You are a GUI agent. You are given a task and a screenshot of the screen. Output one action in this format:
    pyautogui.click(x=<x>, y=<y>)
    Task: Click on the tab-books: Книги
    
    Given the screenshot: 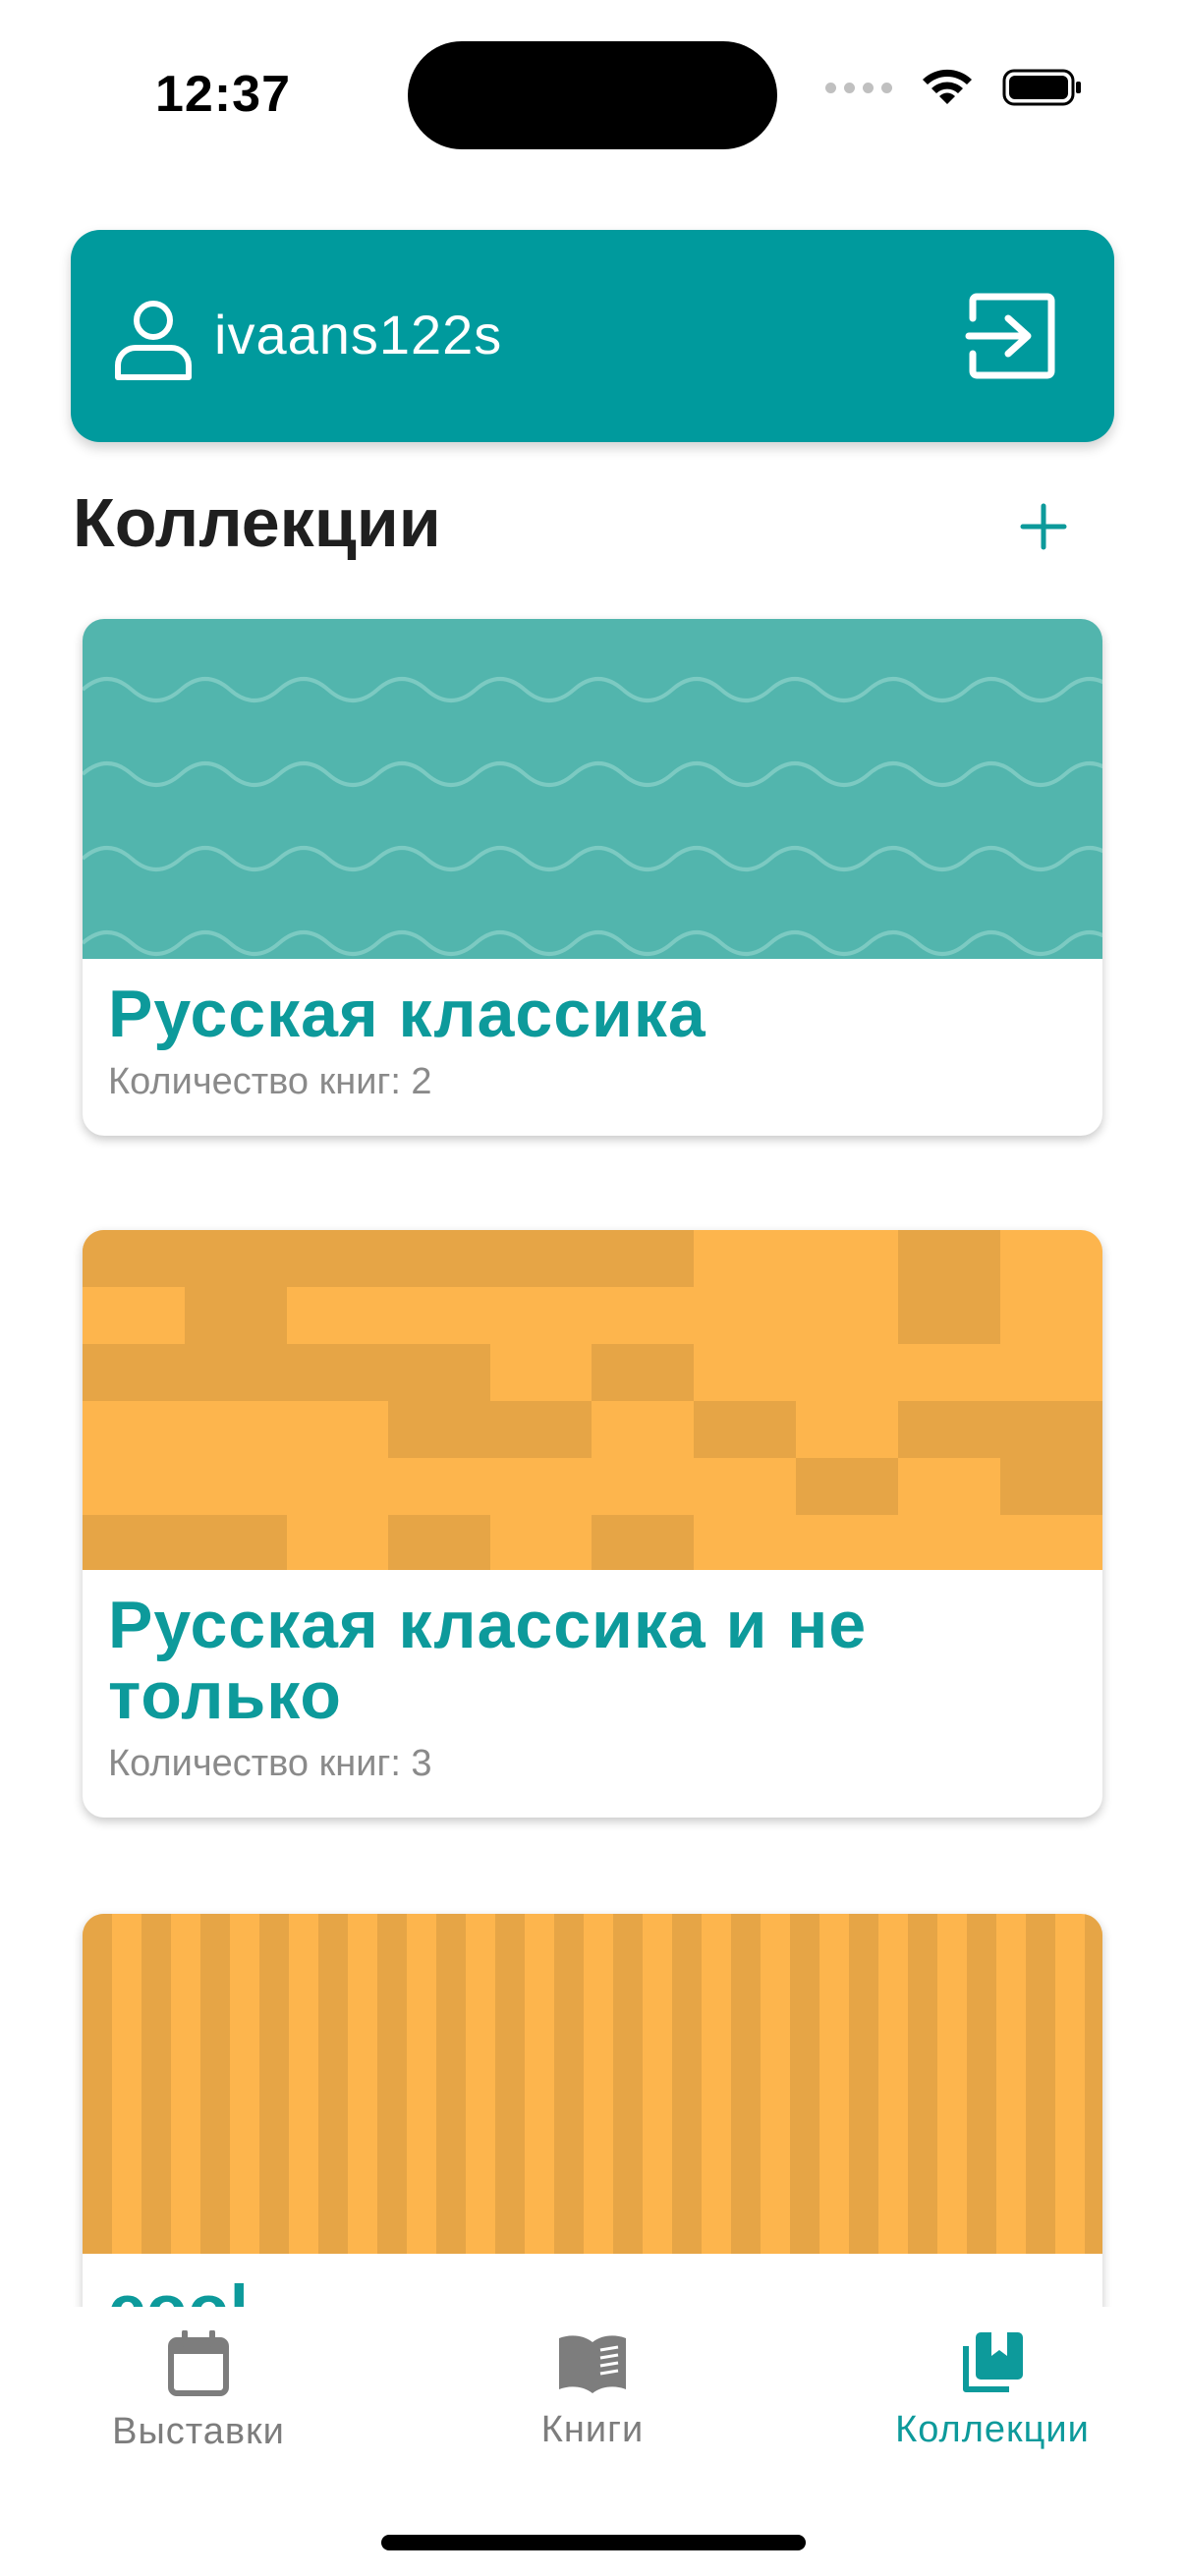 What is the action you would take?
    pyautogui.click(x=592, y=2390)
    